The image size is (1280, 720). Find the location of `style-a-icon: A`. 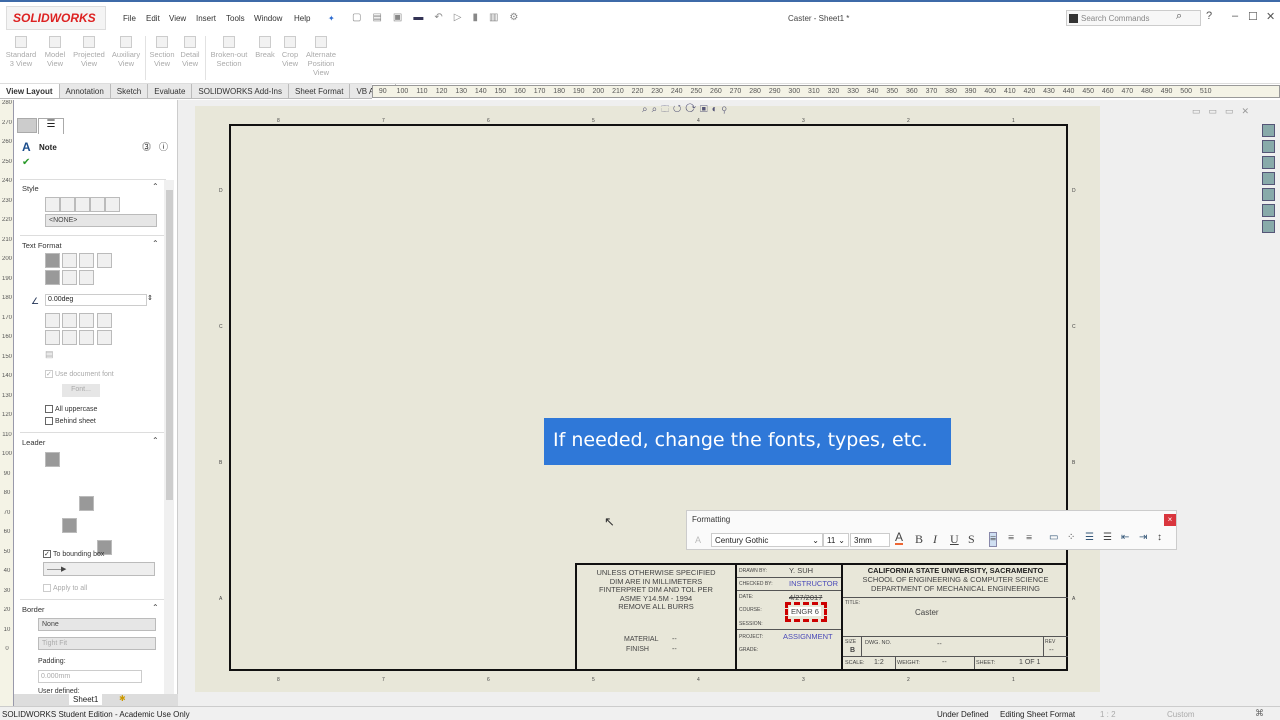

style-a-icon: A is located at coordinates (698, 540).